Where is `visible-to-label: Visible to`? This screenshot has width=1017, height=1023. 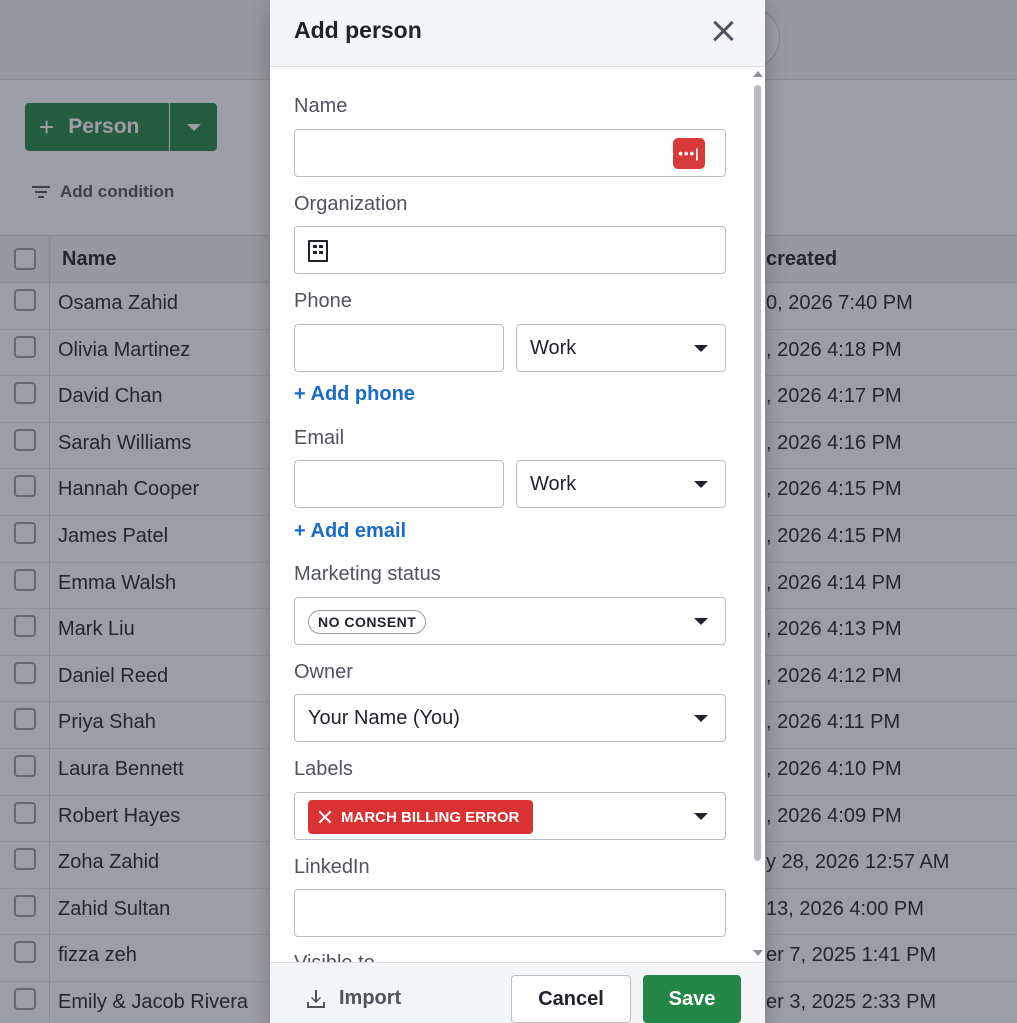
visible-to-label: Visible to is located at coordinates (334, 957).